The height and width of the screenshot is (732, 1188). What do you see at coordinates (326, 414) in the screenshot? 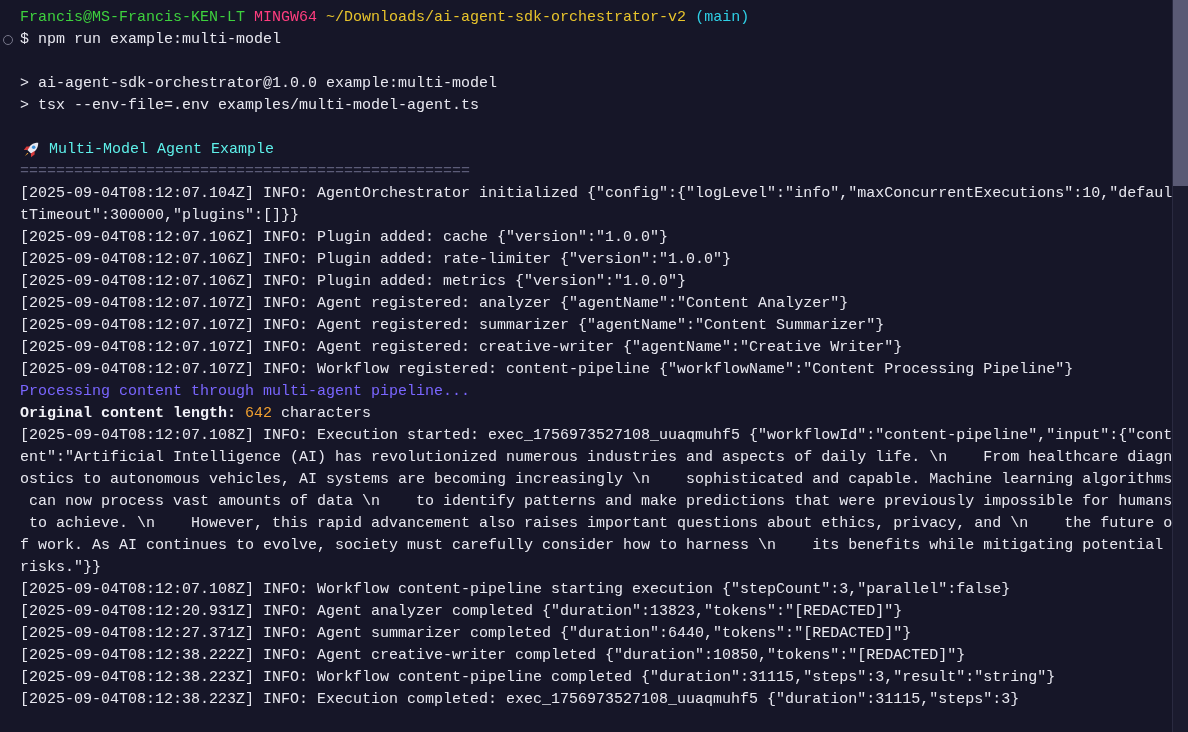
I see `content-length-unit: characters` at bounding box center [326, 414].